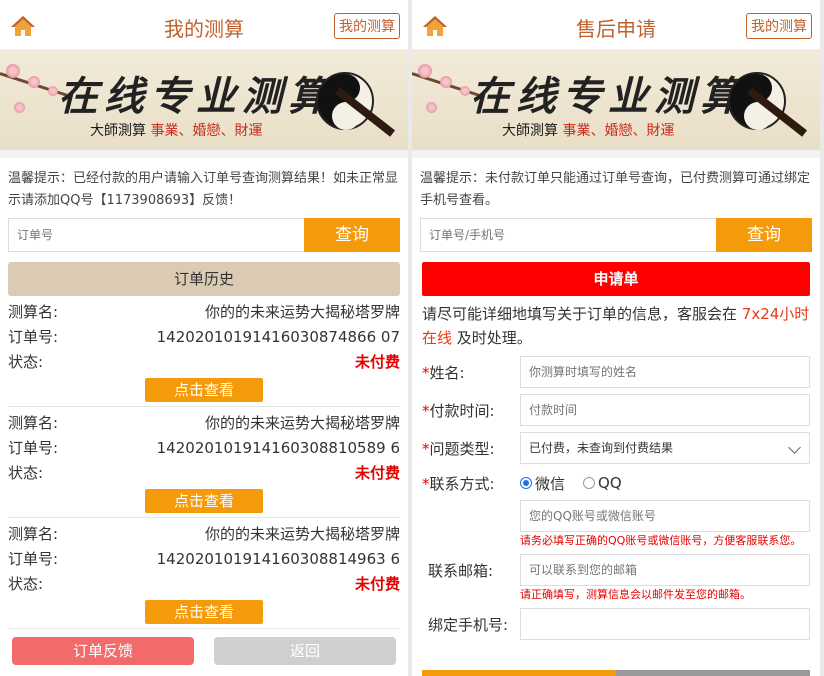  I want to click on note-suffix: 及时处理。, so click(494, 338).